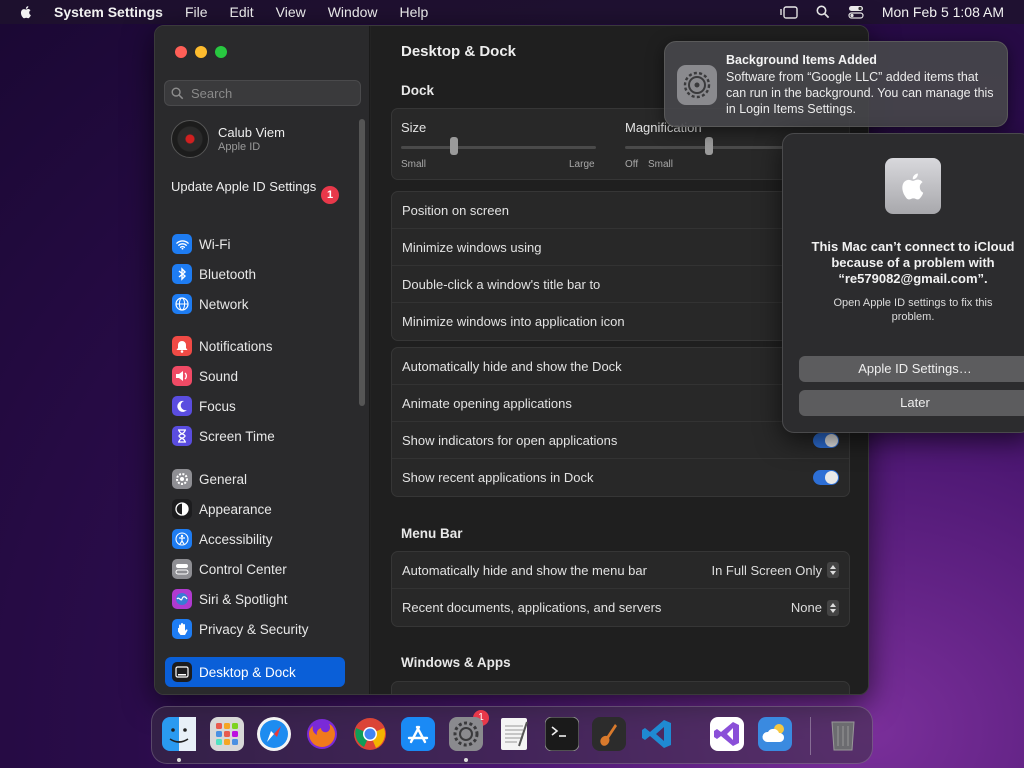  Describe the element at coordinates (456, 662) in the screenshot. I see `windows-apps-section-heading: Windows & Apps` at that location.